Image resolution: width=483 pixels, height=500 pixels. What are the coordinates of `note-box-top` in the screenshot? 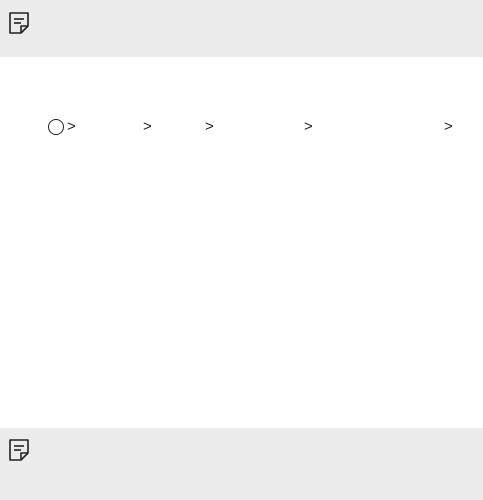 It's located at (241, 28).